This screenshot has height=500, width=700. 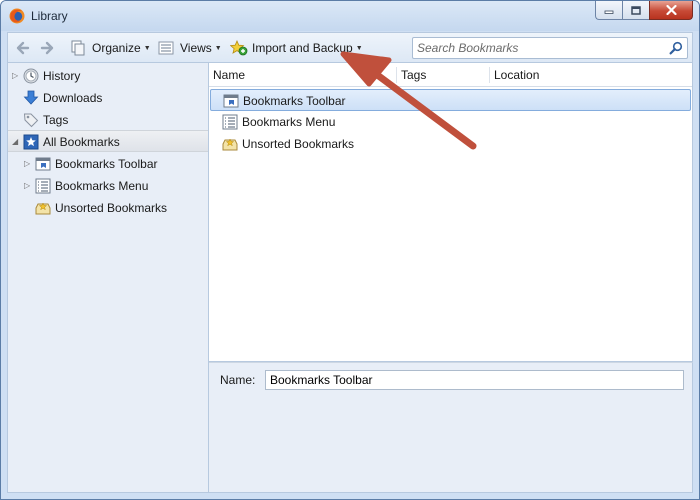 I want to click on window-title: Library, so click(x=49, y=16).